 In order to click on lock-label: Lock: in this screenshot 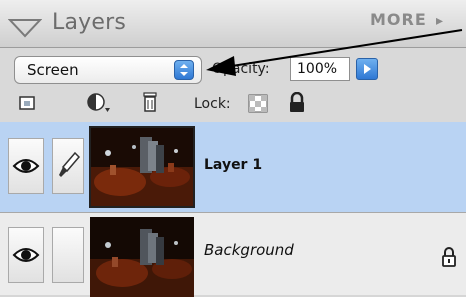, I will do `click(212, 104)`.